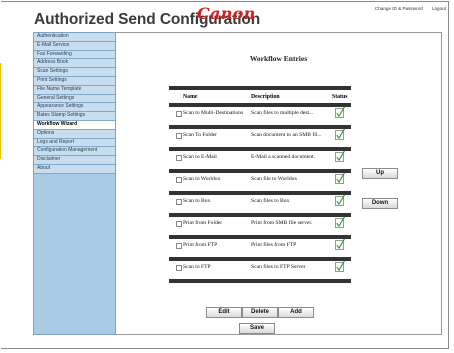  Describe the element at coordinates (74, 46) in the screenshot. I see `sidebar-item-email-service: E-Mail Service` at that location.